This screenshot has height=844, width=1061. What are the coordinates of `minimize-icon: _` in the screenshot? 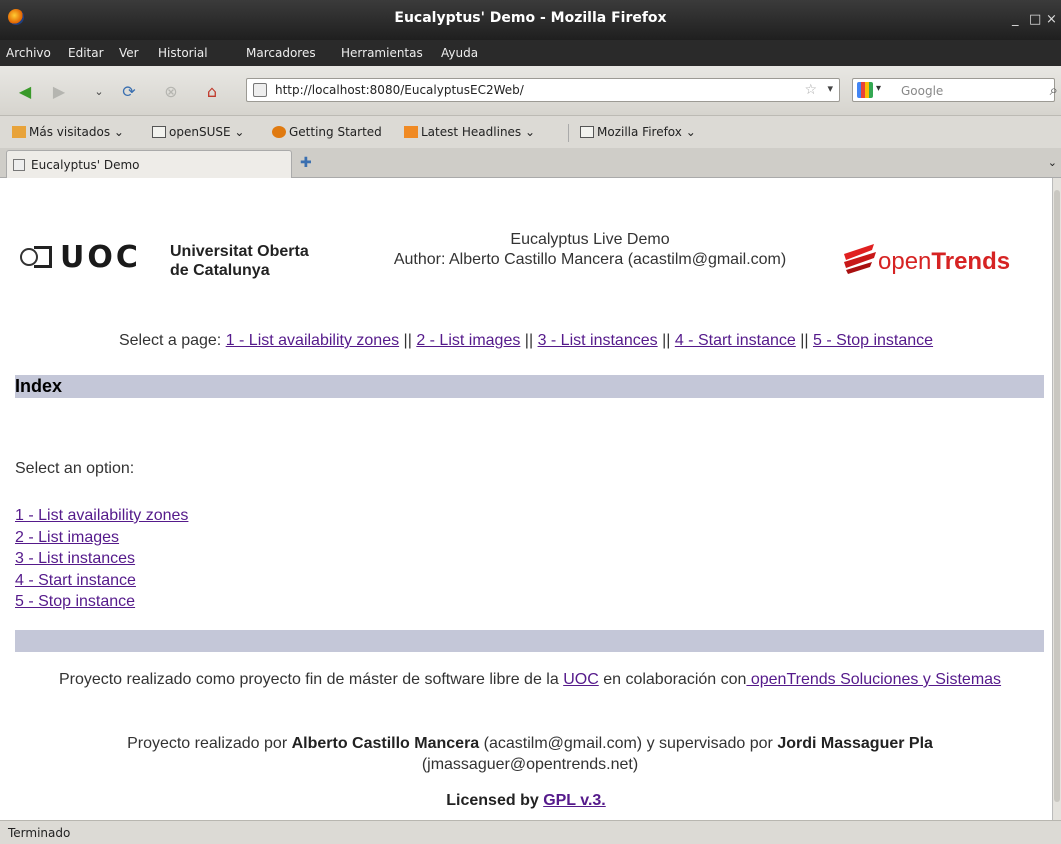 It's located at (1015, 19).